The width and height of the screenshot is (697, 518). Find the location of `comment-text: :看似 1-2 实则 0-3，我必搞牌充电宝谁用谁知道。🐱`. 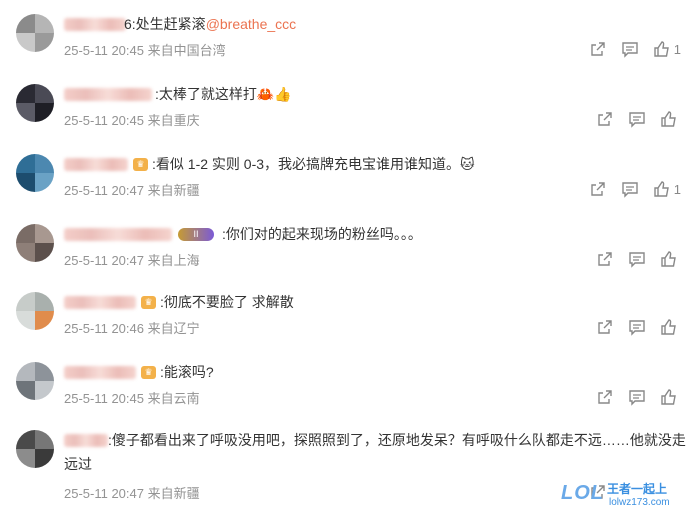

comment-text: :看似 1-2 实则 0-3，我必搞牌充电宝谁用谁知道。🐱 is located at coordinates (313, 164).